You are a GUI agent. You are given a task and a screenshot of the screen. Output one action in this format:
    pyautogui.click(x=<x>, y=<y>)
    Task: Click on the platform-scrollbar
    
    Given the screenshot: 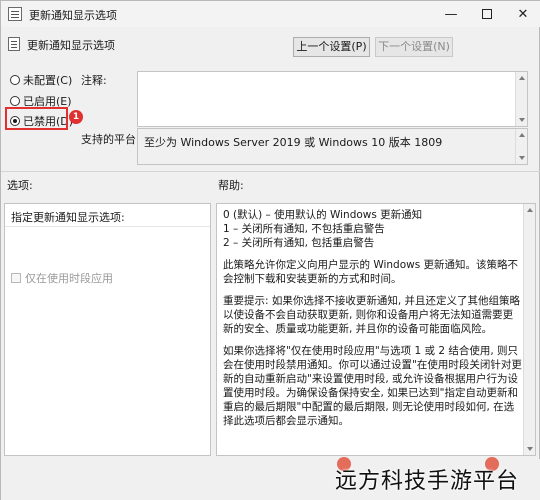 What is the action you would take?
    pyautogui.click(x=521, y=146)
    